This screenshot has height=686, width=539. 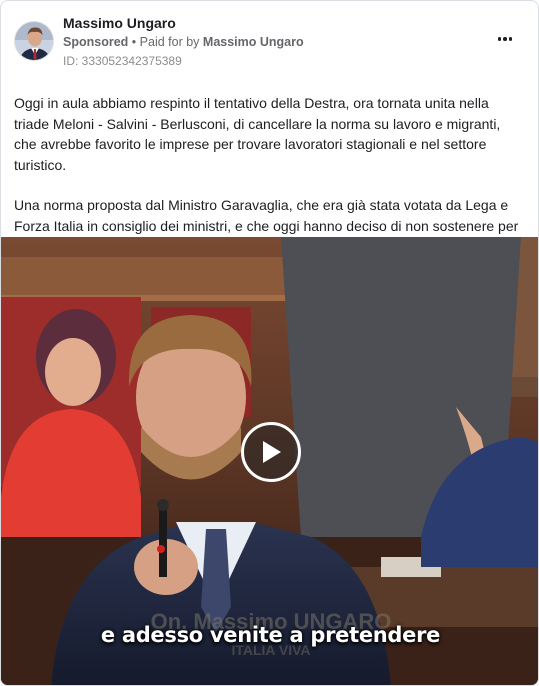 I want to click on play-icon, so click(x=271, y=452).